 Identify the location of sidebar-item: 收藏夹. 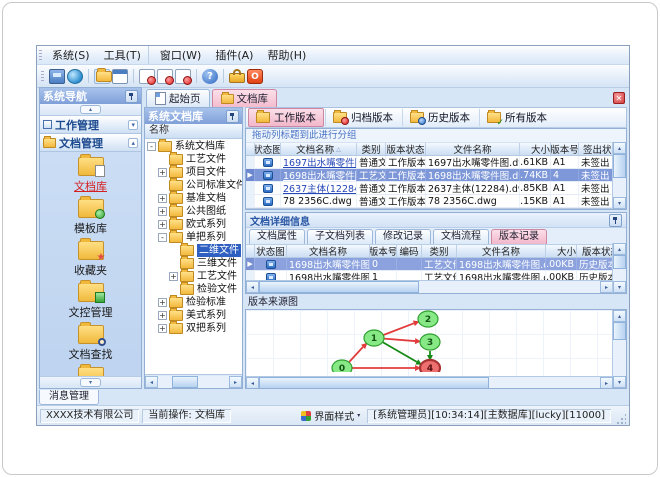
(90, 258).